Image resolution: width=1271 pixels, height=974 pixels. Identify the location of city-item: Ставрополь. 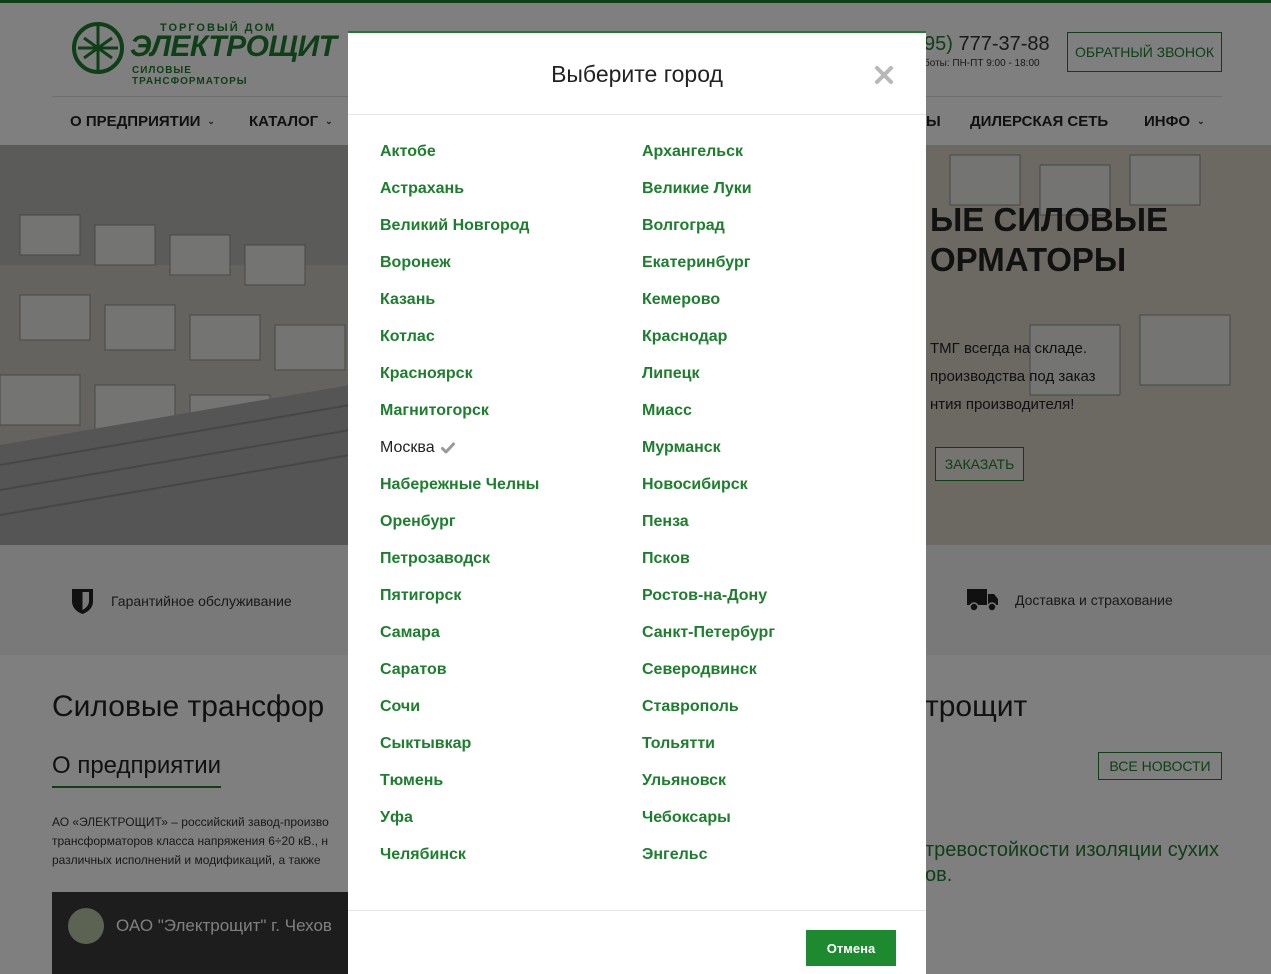
(690, 706).